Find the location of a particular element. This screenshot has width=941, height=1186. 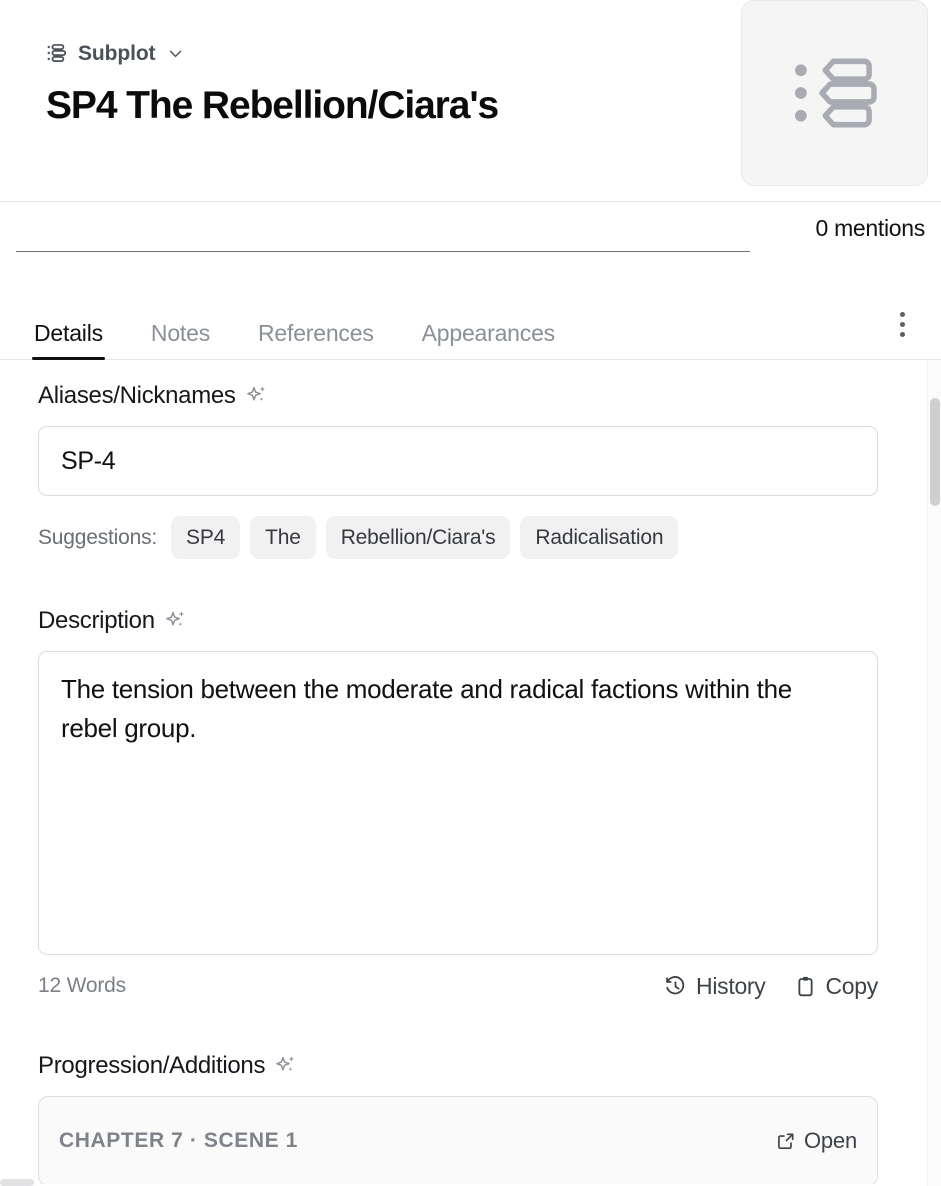

horizontal-scrollbar is located at coordinates (464, 1182).